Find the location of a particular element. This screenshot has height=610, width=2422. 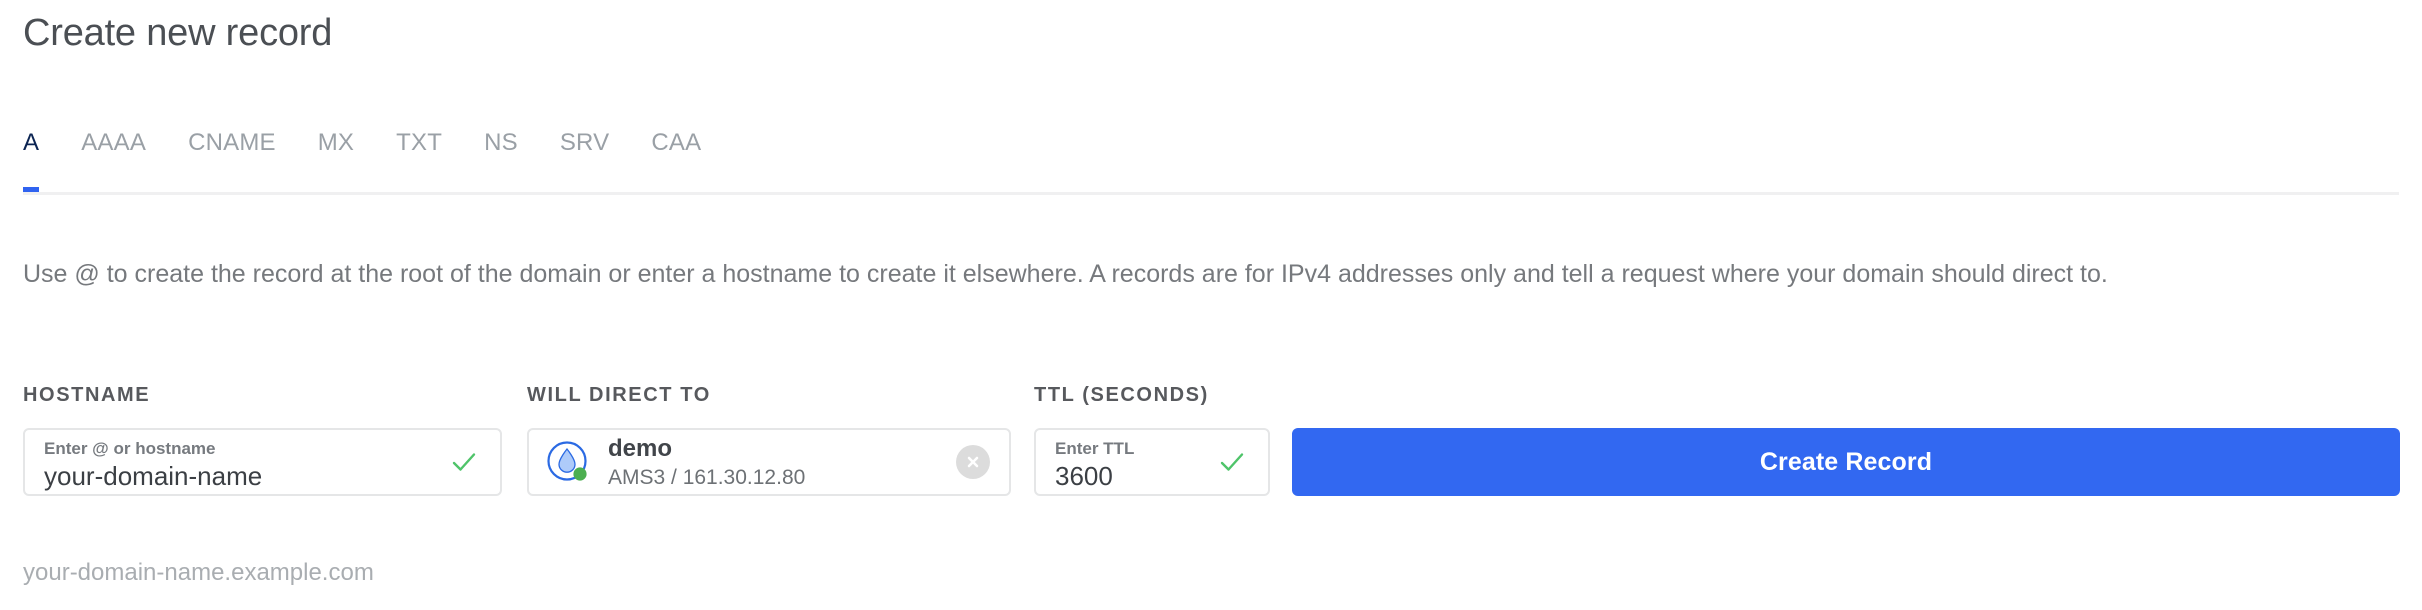

hostname-value: your-domain-name is located at coordinates (153, 476).